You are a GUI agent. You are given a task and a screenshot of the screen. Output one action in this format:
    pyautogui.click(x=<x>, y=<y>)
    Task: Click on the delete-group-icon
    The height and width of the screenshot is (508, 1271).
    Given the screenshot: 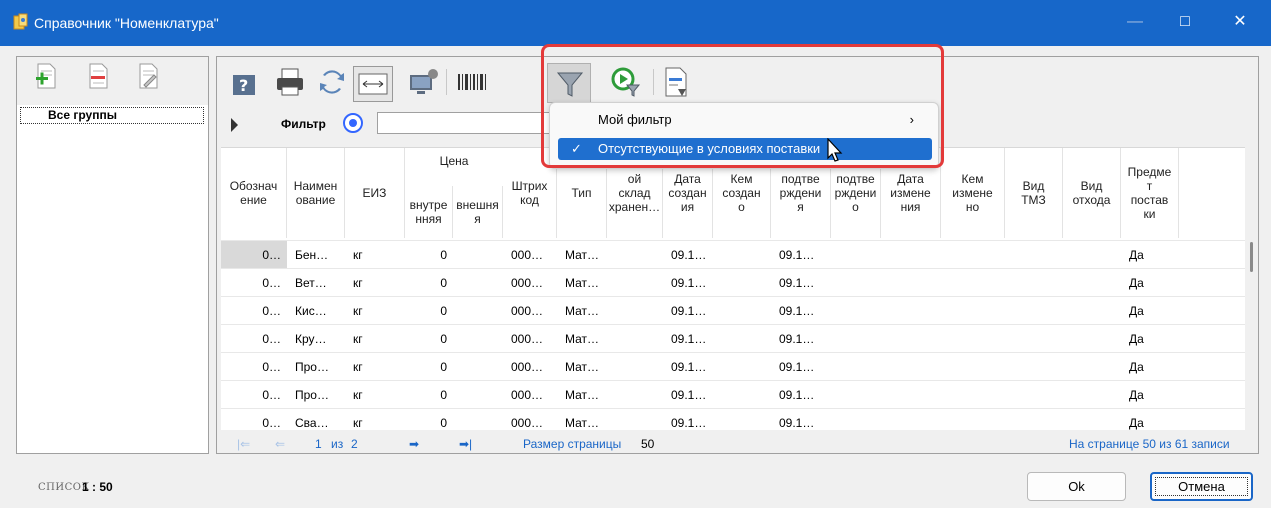 What is the action you would take?
    pyautogui.click(x=98, y=76)
    